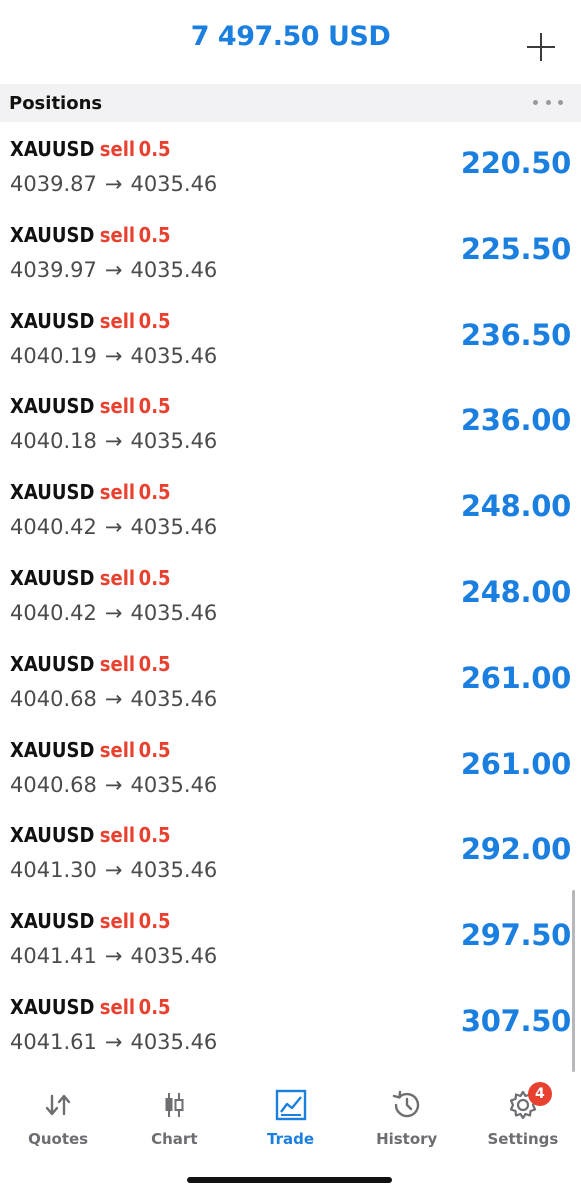 This screenshot has width=581, height=1199. Describe the element at coordinates (53, 956) in the screenshot. I see `open-price: 4041.41` at that location.